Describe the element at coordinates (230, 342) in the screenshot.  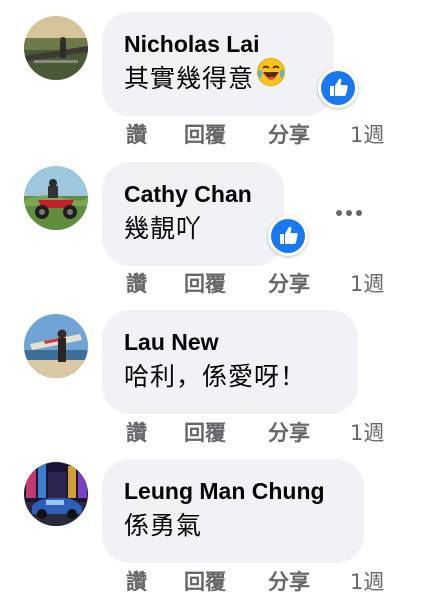
I see `comment-author: Lau New` at that location.